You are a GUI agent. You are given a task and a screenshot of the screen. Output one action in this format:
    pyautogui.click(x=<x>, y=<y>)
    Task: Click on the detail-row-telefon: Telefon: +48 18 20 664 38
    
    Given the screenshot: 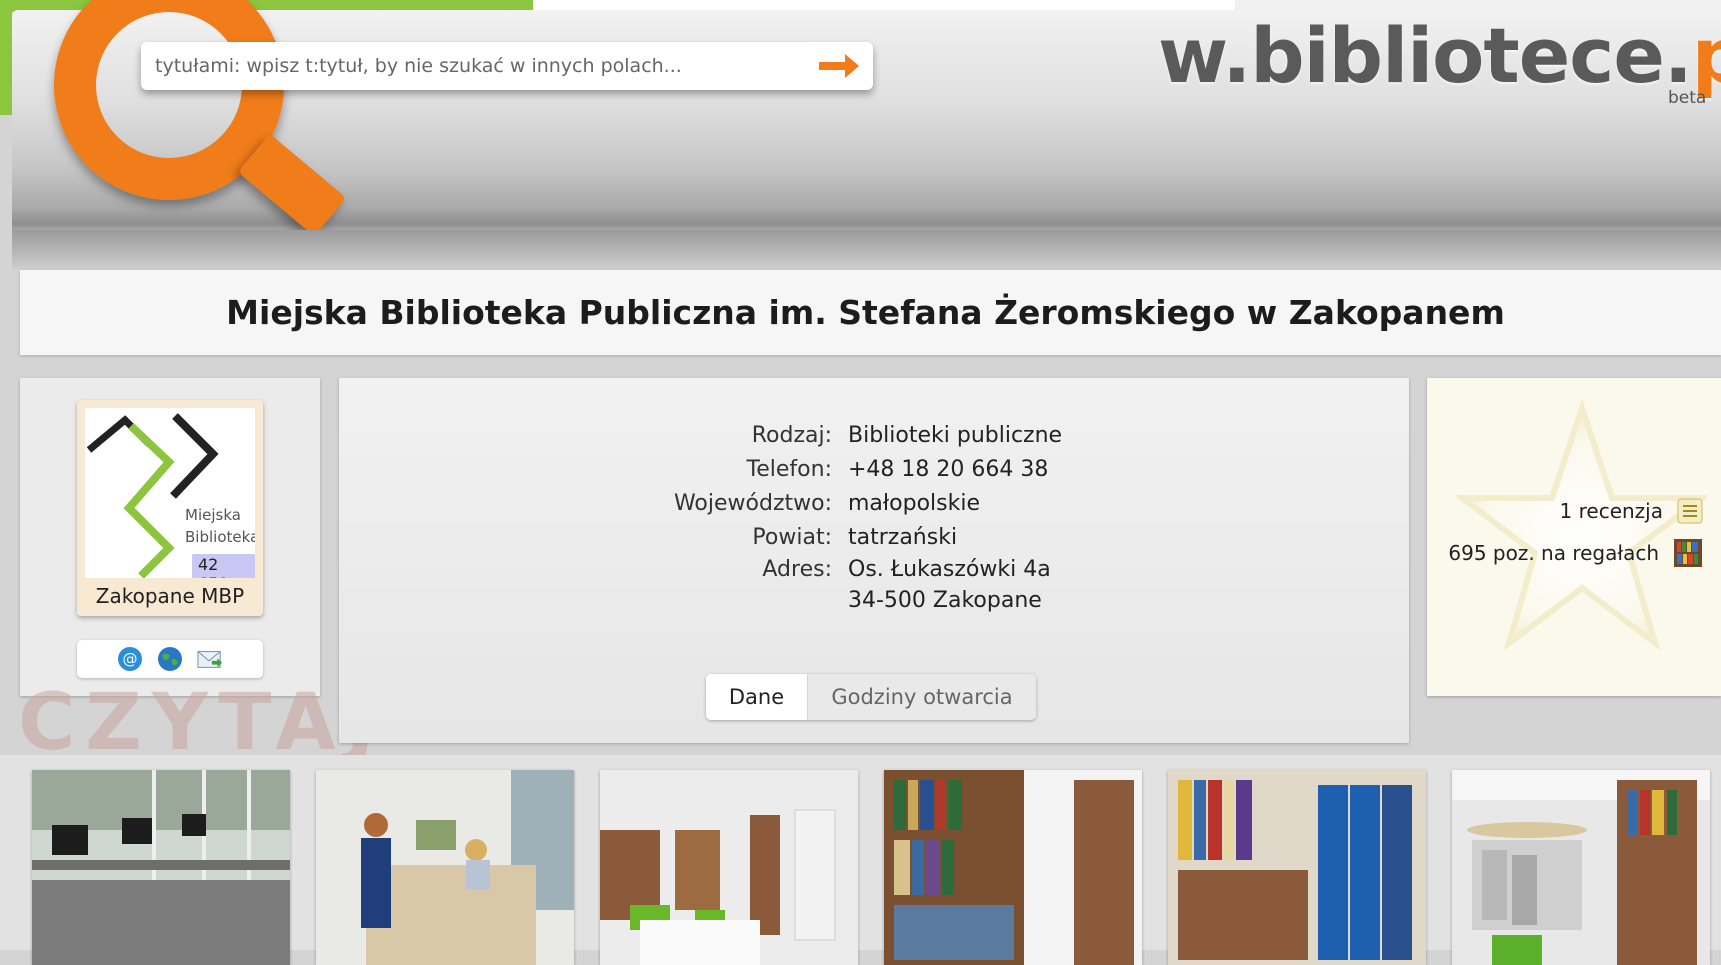 What is the action you would take?
    pyautogui.click(x=874, y=469)
    